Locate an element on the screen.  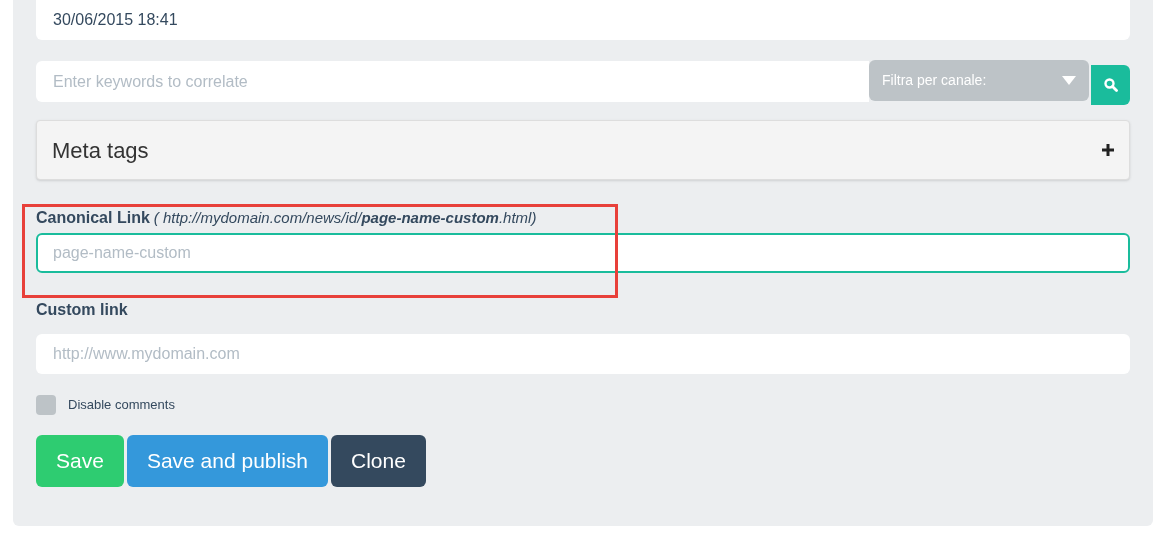
url-hint: ( http://mydomain.com/news/id/page-name-custom.html) is located at coordinates (345, 218).